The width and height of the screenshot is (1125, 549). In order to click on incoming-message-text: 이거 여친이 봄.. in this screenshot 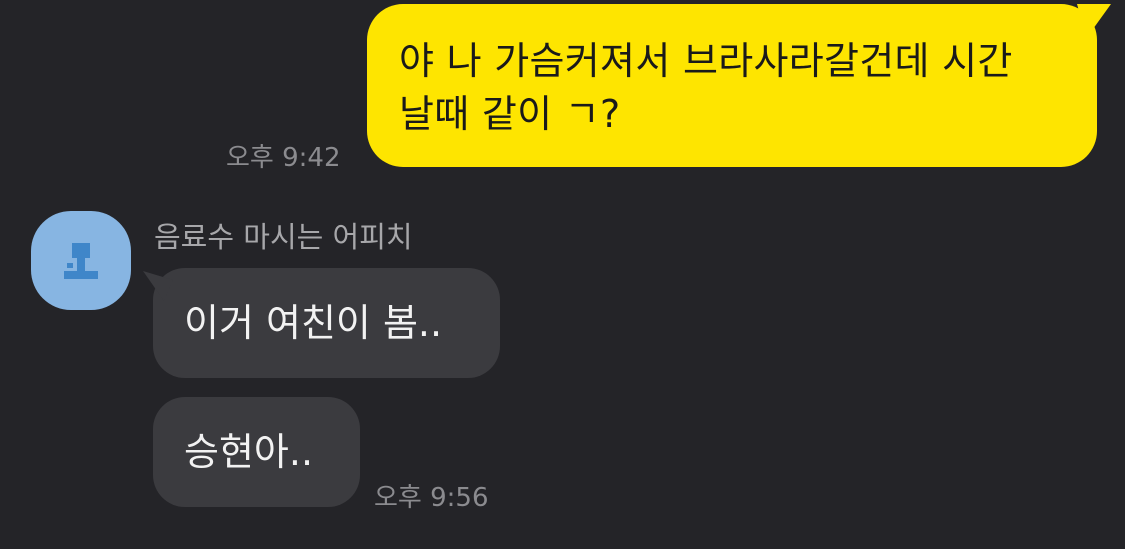, I will do `click(313, 323)`.